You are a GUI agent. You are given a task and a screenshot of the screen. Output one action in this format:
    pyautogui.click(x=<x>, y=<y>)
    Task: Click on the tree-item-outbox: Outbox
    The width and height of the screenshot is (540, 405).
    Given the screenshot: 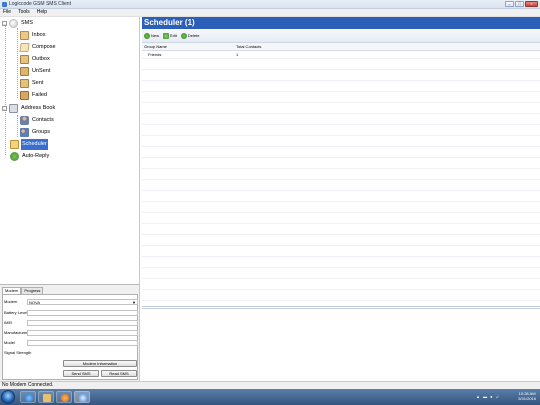 What is the action you would take?
    pyautogui.click(x=35, y=59)
    